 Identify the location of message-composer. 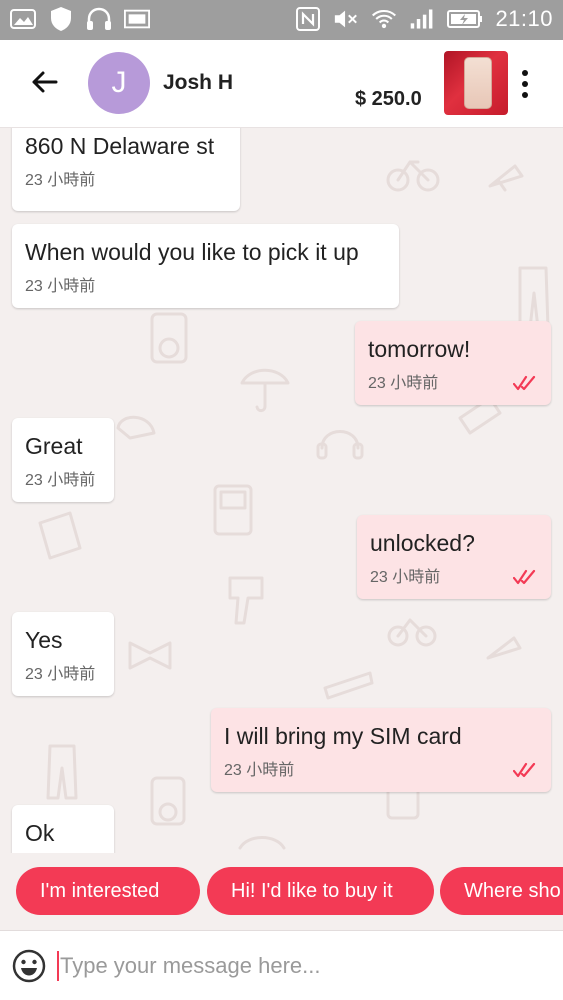
(281, 965).